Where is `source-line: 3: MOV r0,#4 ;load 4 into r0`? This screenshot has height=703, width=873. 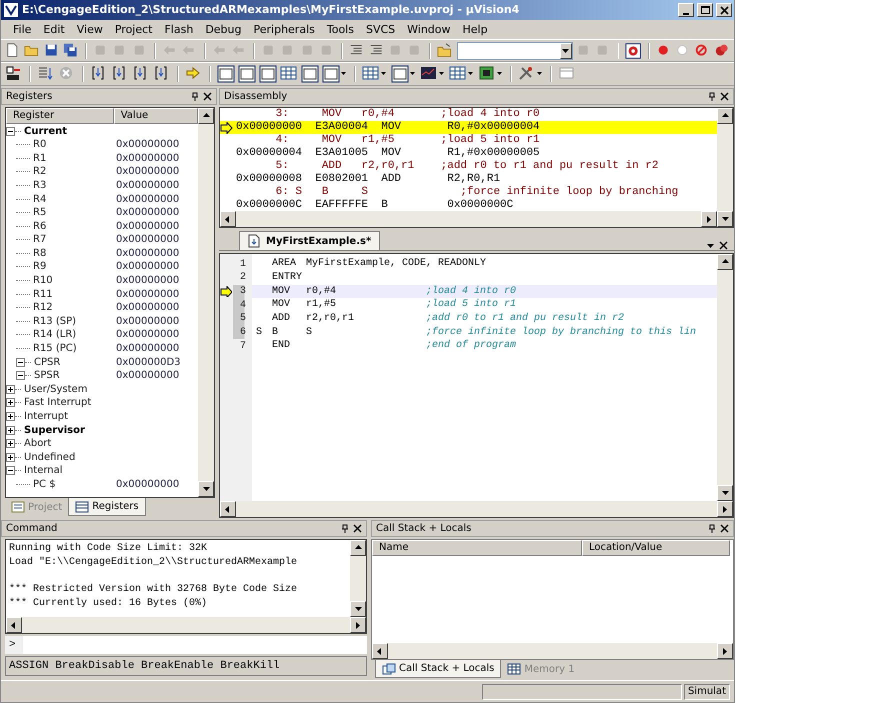
source-line: 3: MOV r0,#4 ;load 4 into r0 is located at coordinates (407, 115).